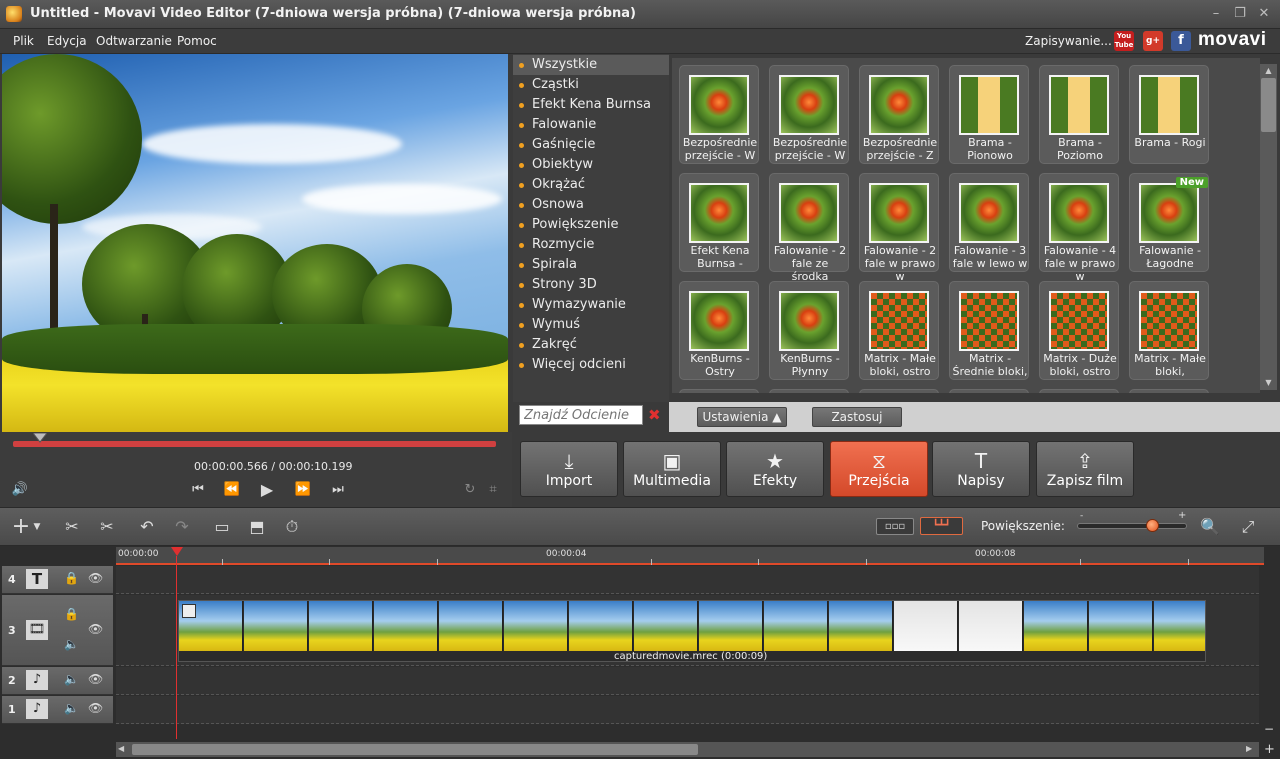 This screenshot has width=1280, height=759. Describe the element at coordinates (591, 65) in the screenshot. I see `category-item: Wszystkie` at that location.